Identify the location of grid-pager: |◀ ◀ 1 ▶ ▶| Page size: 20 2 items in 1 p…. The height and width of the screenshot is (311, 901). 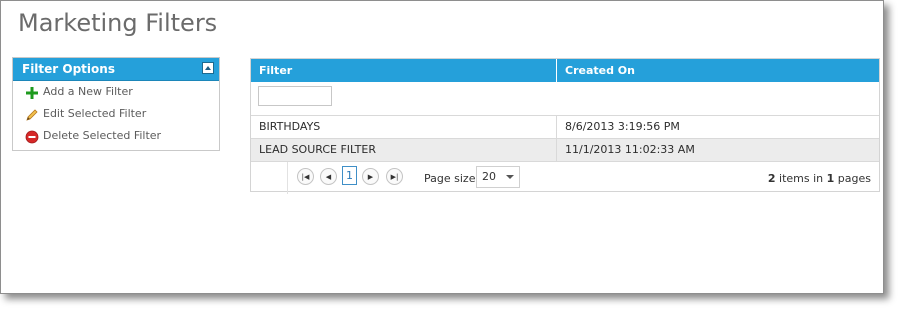
(565, 178).